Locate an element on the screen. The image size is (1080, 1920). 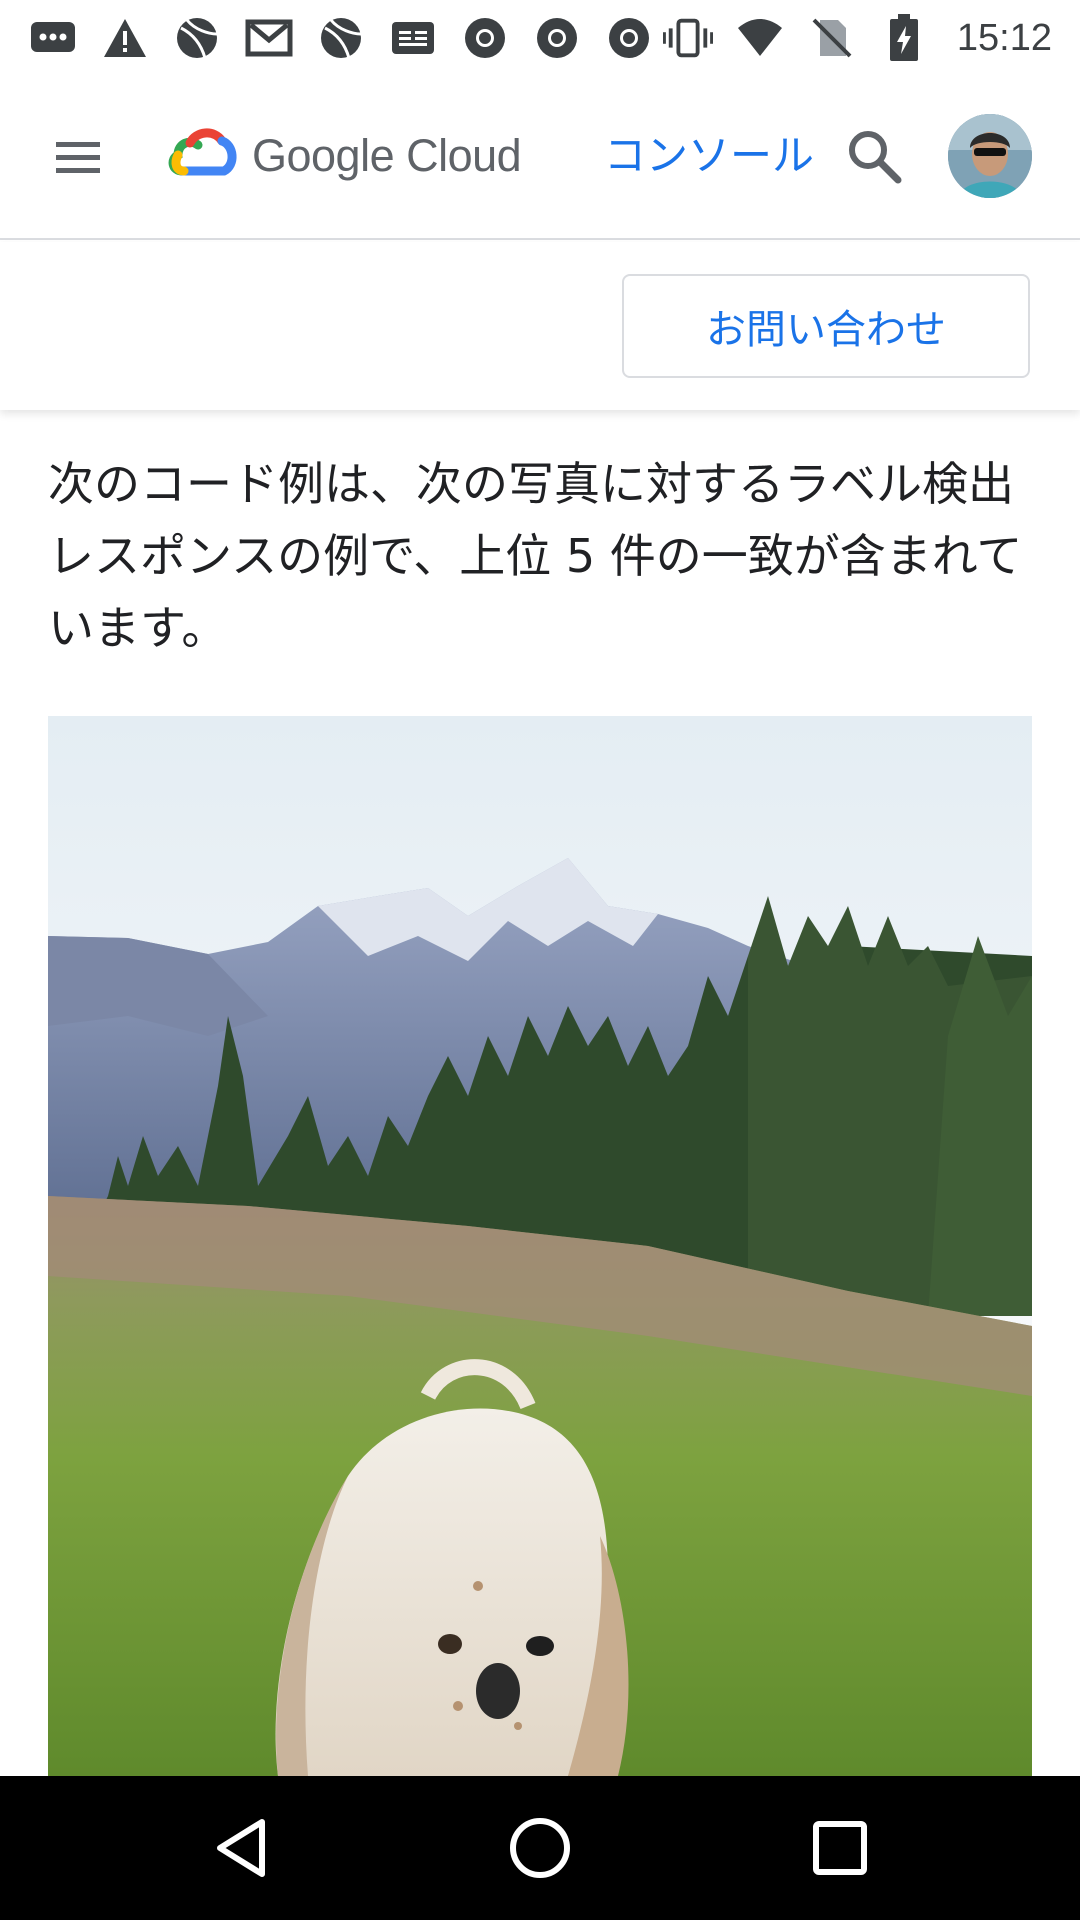
home-button is located at coordinates (540, 1848).